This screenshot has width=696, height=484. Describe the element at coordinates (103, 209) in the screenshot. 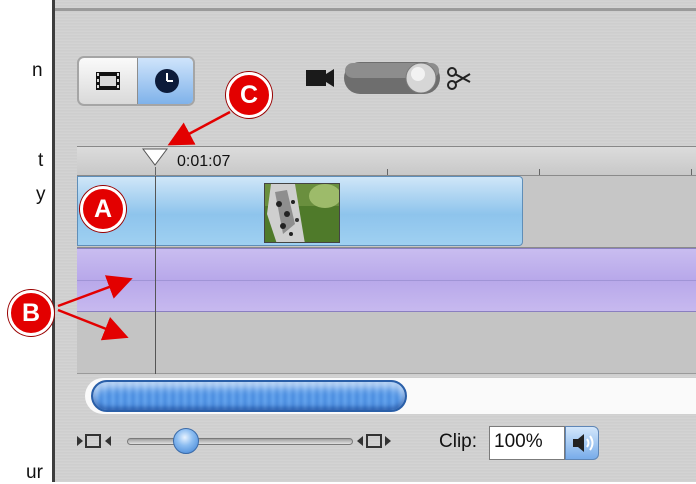

I see `callout-a: A` at that location.